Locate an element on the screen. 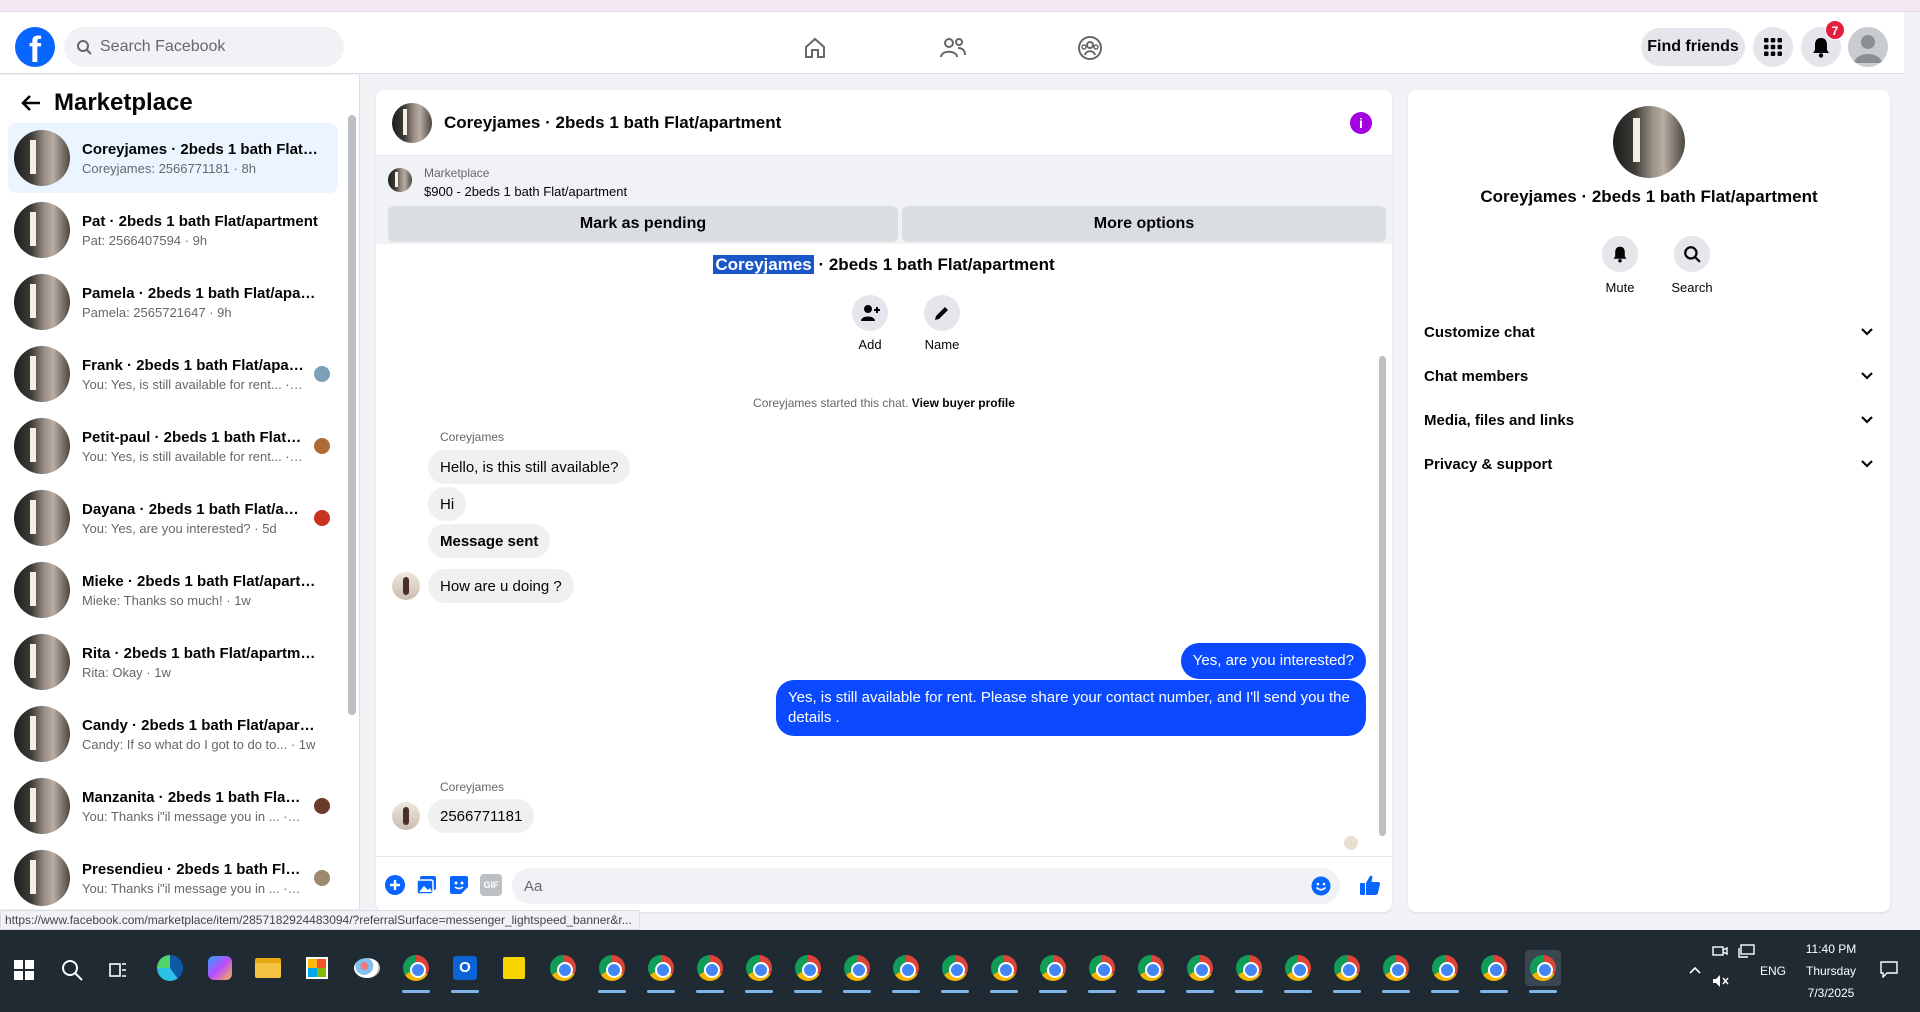  edge-app is located at coordinates (170, 968).